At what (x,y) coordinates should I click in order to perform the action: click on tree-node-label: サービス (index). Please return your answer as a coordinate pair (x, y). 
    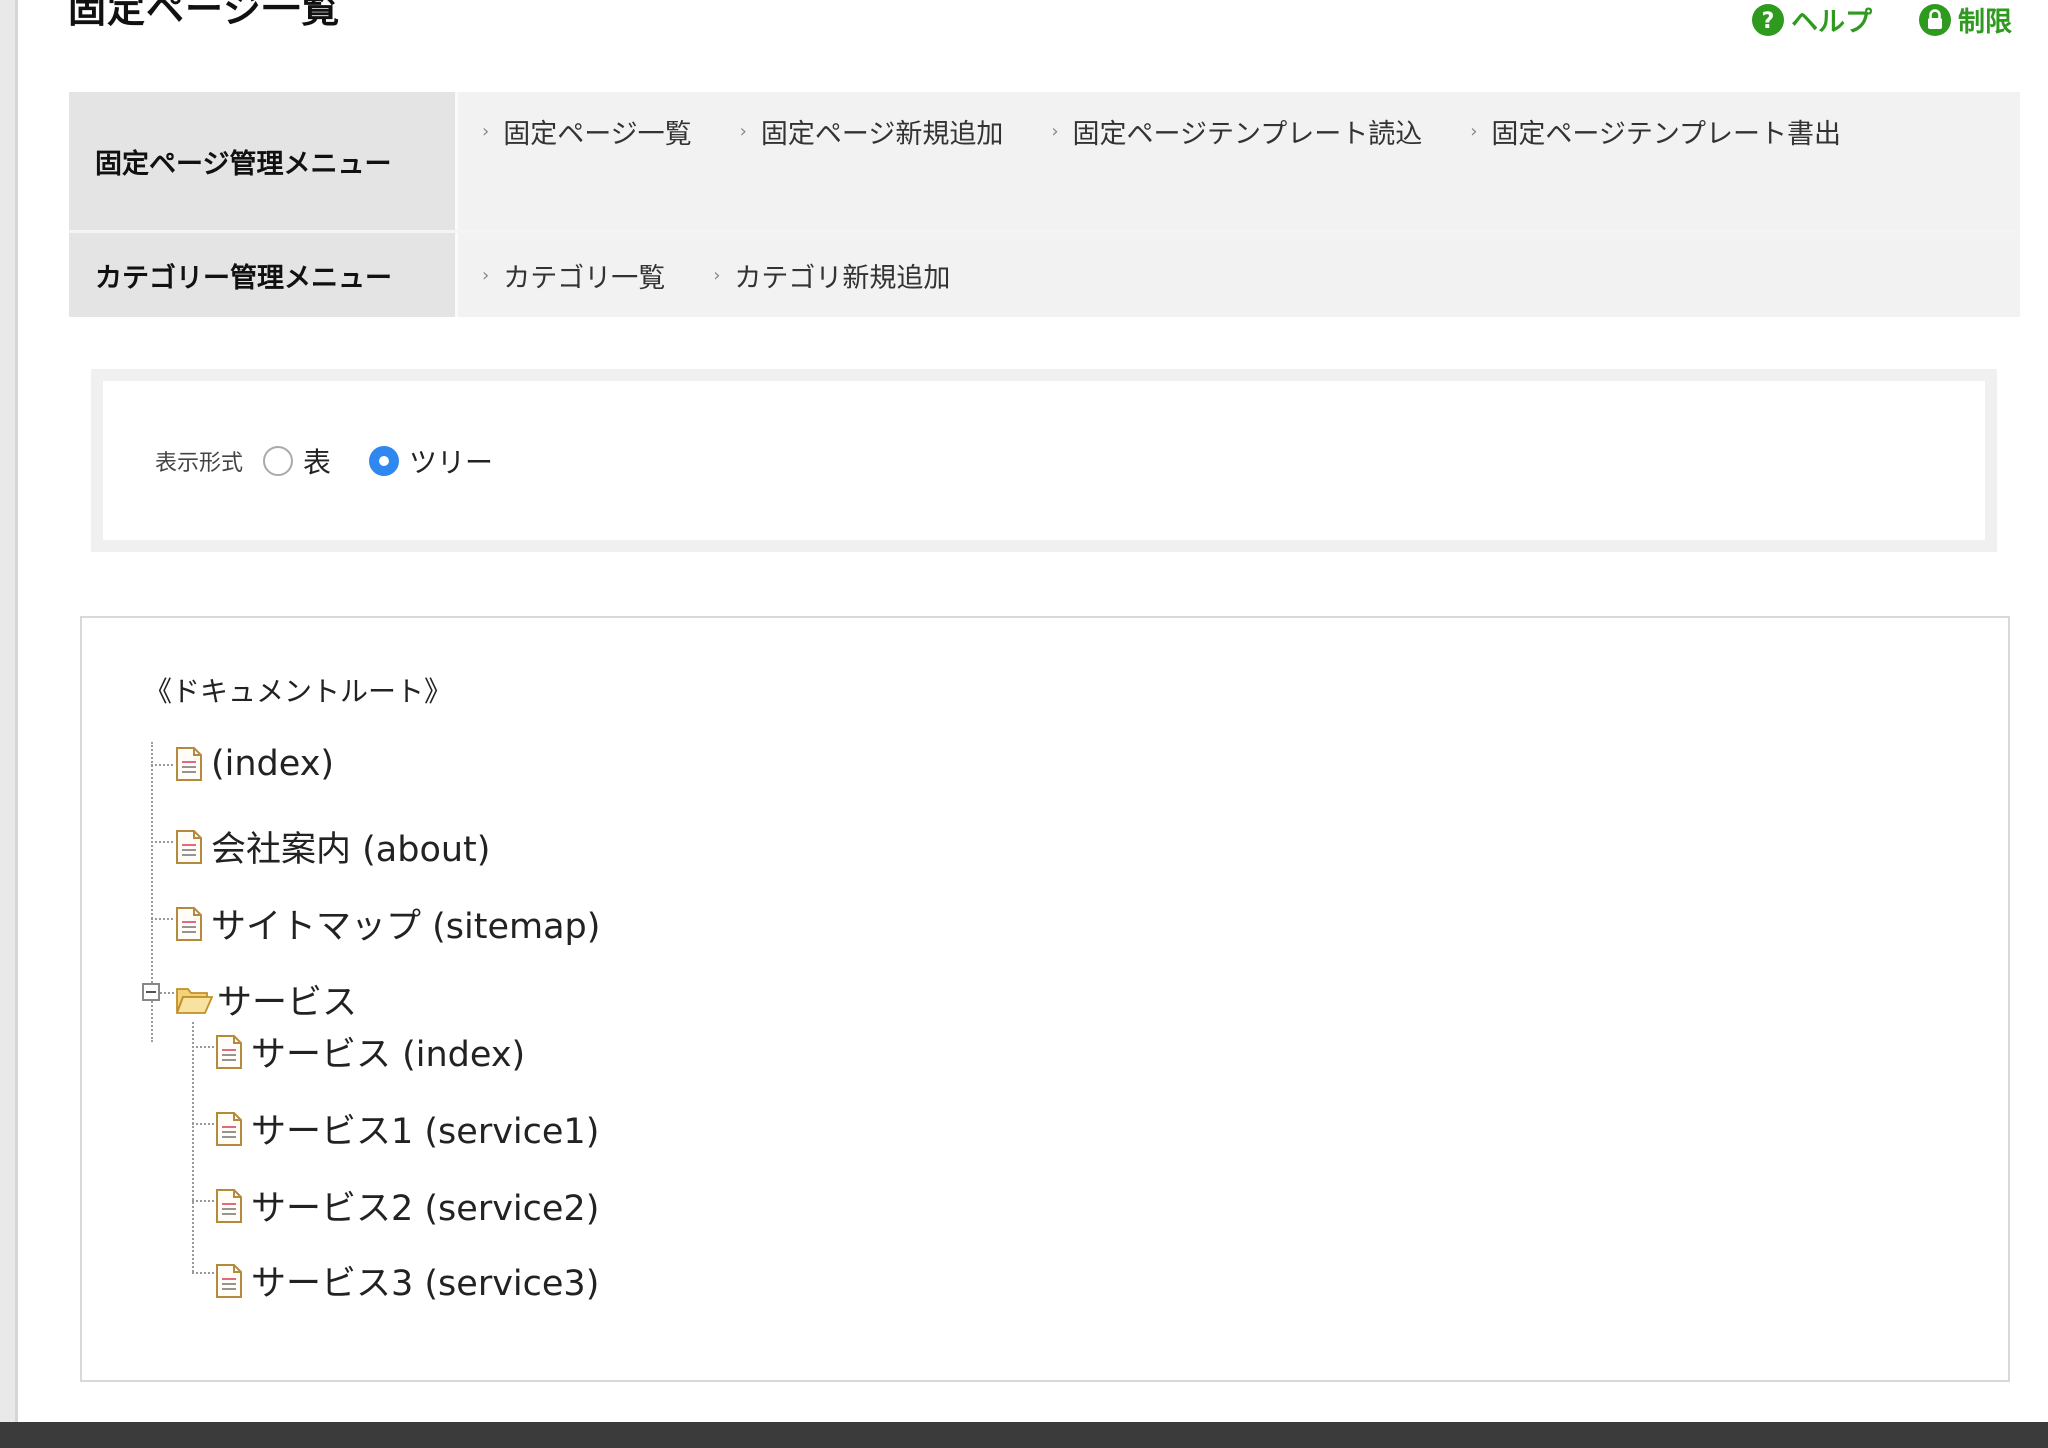
    Looking at the image, I should click on (388, 1055).